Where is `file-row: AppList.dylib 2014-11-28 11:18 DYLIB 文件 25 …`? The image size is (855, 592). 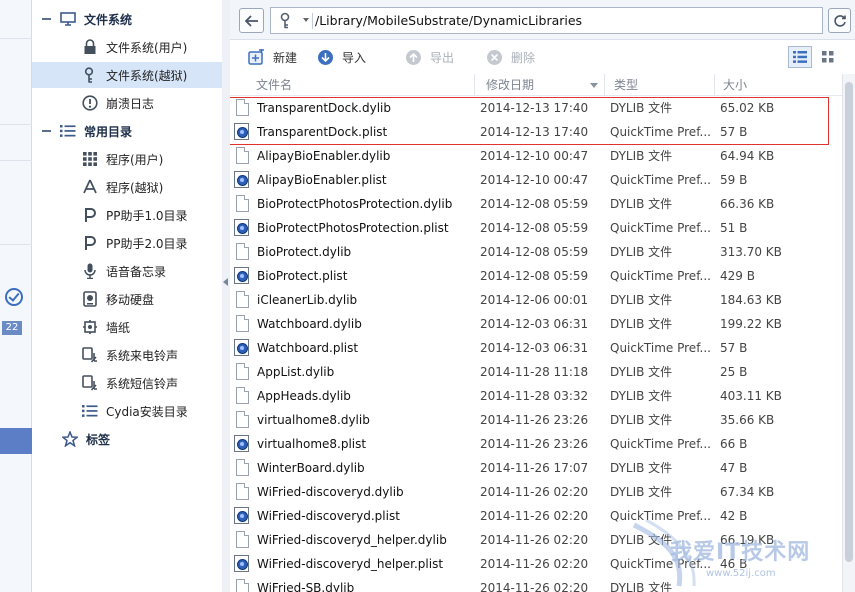 file-row: AppList.dylib 2014-11-28 11:18 DYLIB 文件 25 … is located at coordinates (536, 372).